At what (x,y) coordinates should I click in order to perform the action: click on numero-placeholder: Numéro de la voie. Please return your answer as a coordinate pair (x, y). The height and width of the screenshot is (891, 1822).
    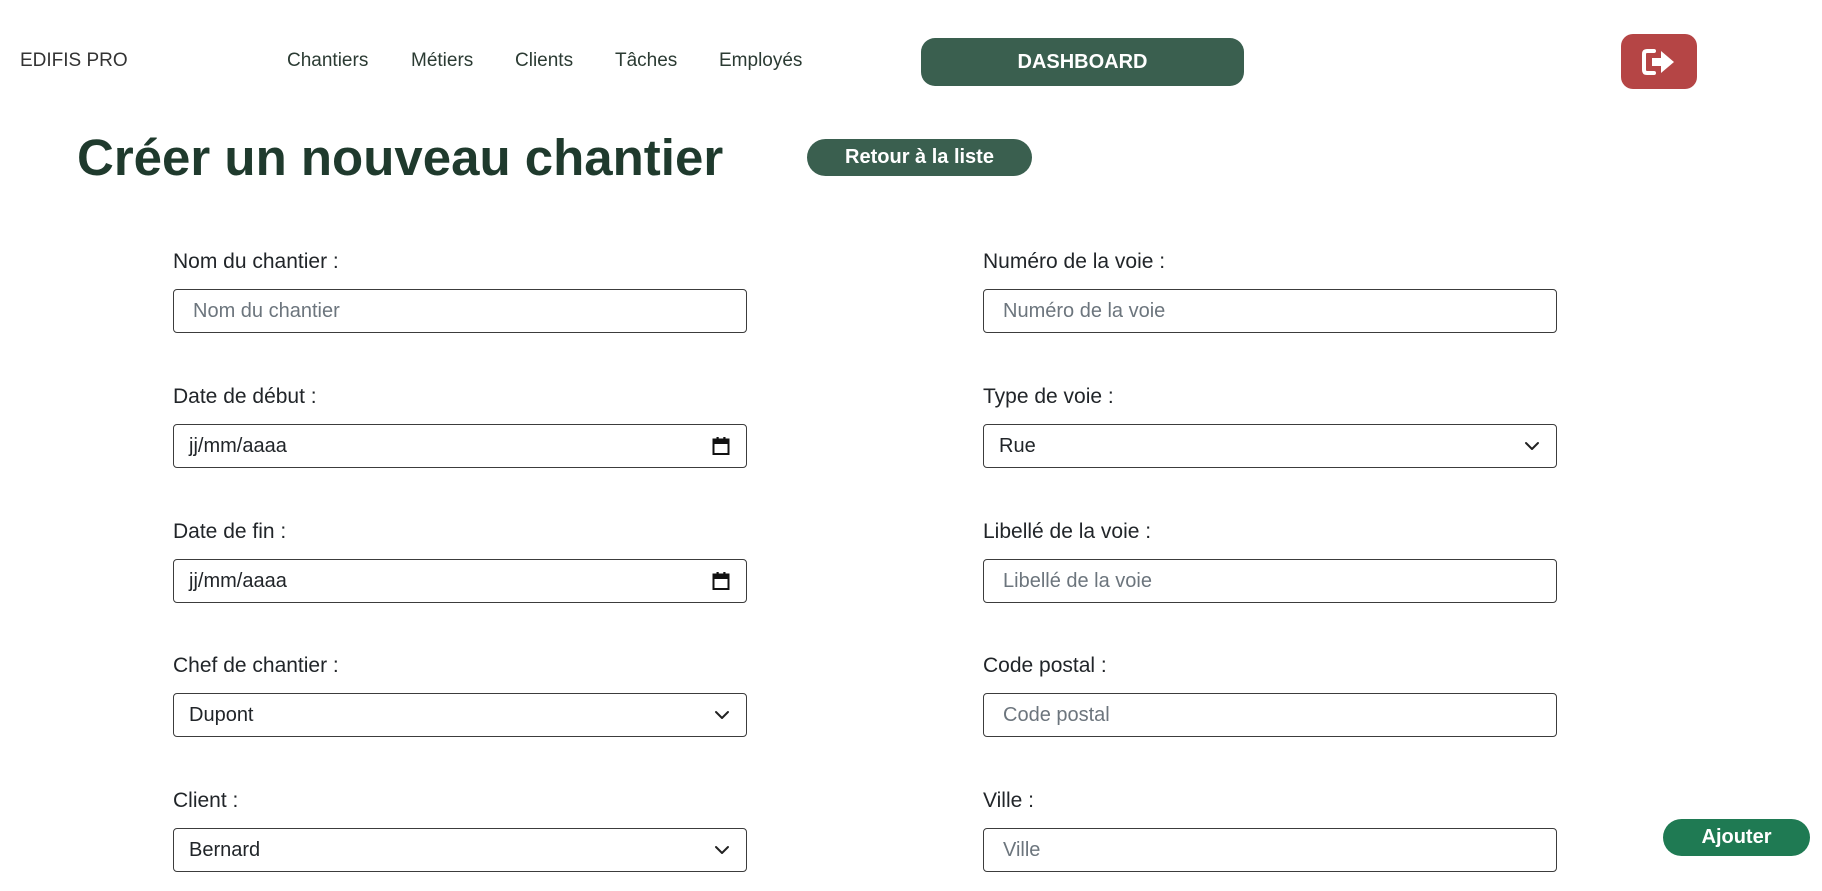
    Looking at the image, I should click on (1084, 310).